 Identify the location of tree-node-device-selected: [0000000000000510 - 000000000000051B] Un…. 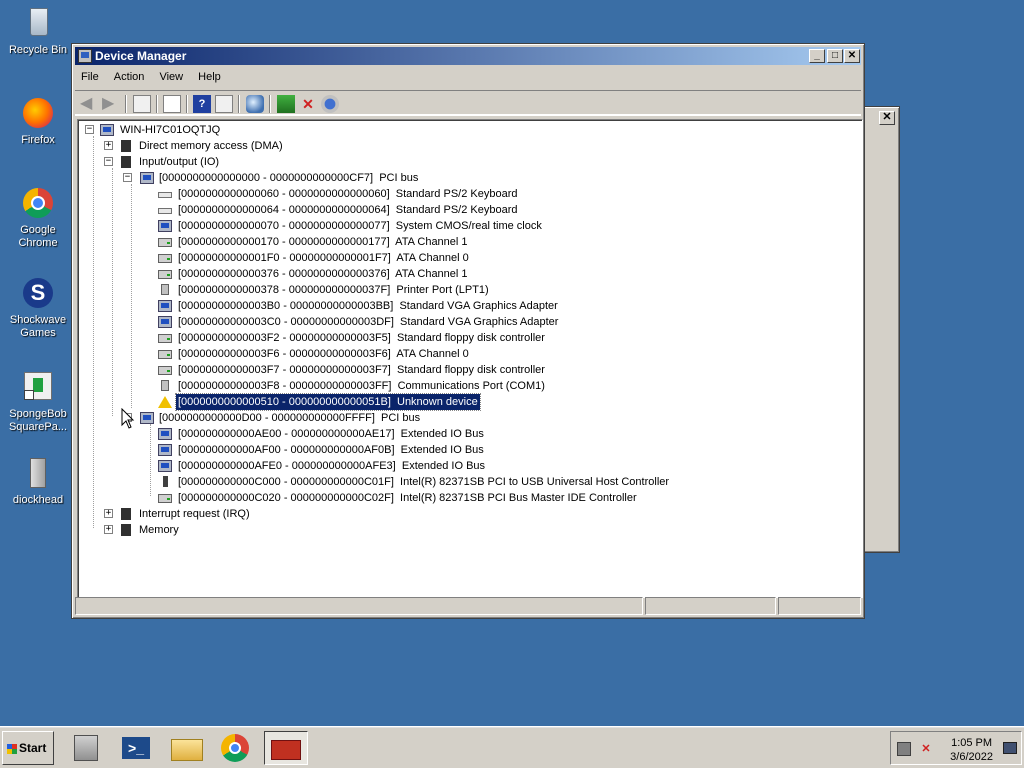
(468, 402).